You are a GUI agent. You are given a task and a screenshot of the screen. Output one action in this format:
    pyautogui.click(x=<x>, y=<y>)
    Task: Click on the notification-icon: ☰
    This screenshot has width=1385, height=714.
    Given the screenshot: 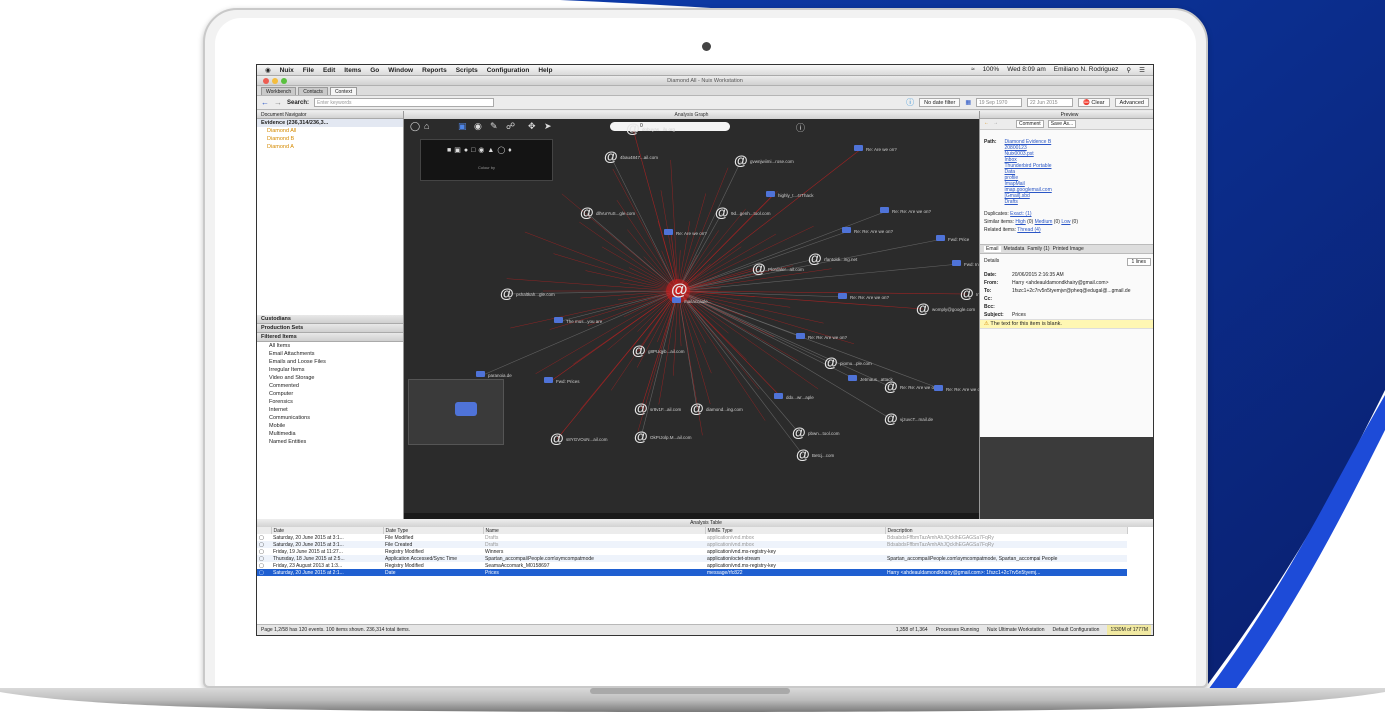 What is the action you would take?
    pyautogui.click(x=1142, y=70)
    